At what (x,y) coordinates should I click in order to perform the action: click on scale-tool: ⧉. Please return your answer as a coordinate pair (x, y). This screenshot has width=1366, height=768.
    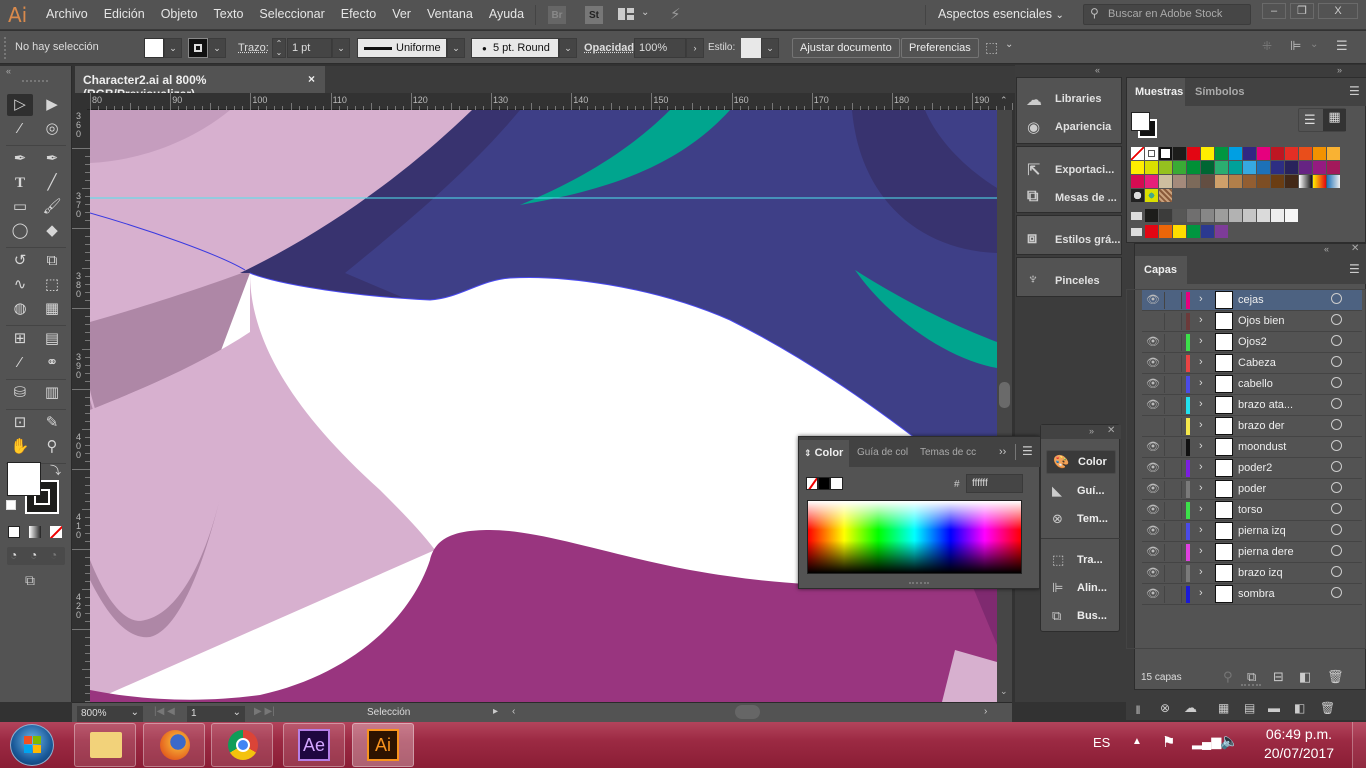
    Looking at the image, I should click on (52, 261).